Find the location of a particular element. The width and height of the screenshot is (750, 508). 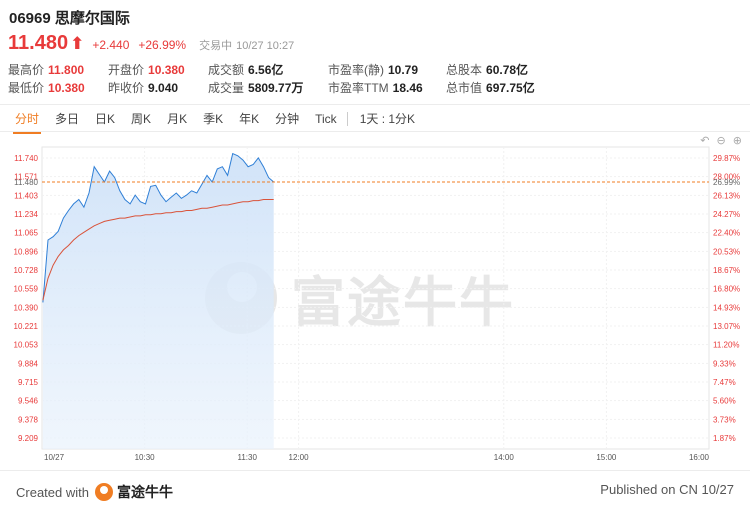

stat-item: 开盘价 10.380 is located at coordinates (146, 69).